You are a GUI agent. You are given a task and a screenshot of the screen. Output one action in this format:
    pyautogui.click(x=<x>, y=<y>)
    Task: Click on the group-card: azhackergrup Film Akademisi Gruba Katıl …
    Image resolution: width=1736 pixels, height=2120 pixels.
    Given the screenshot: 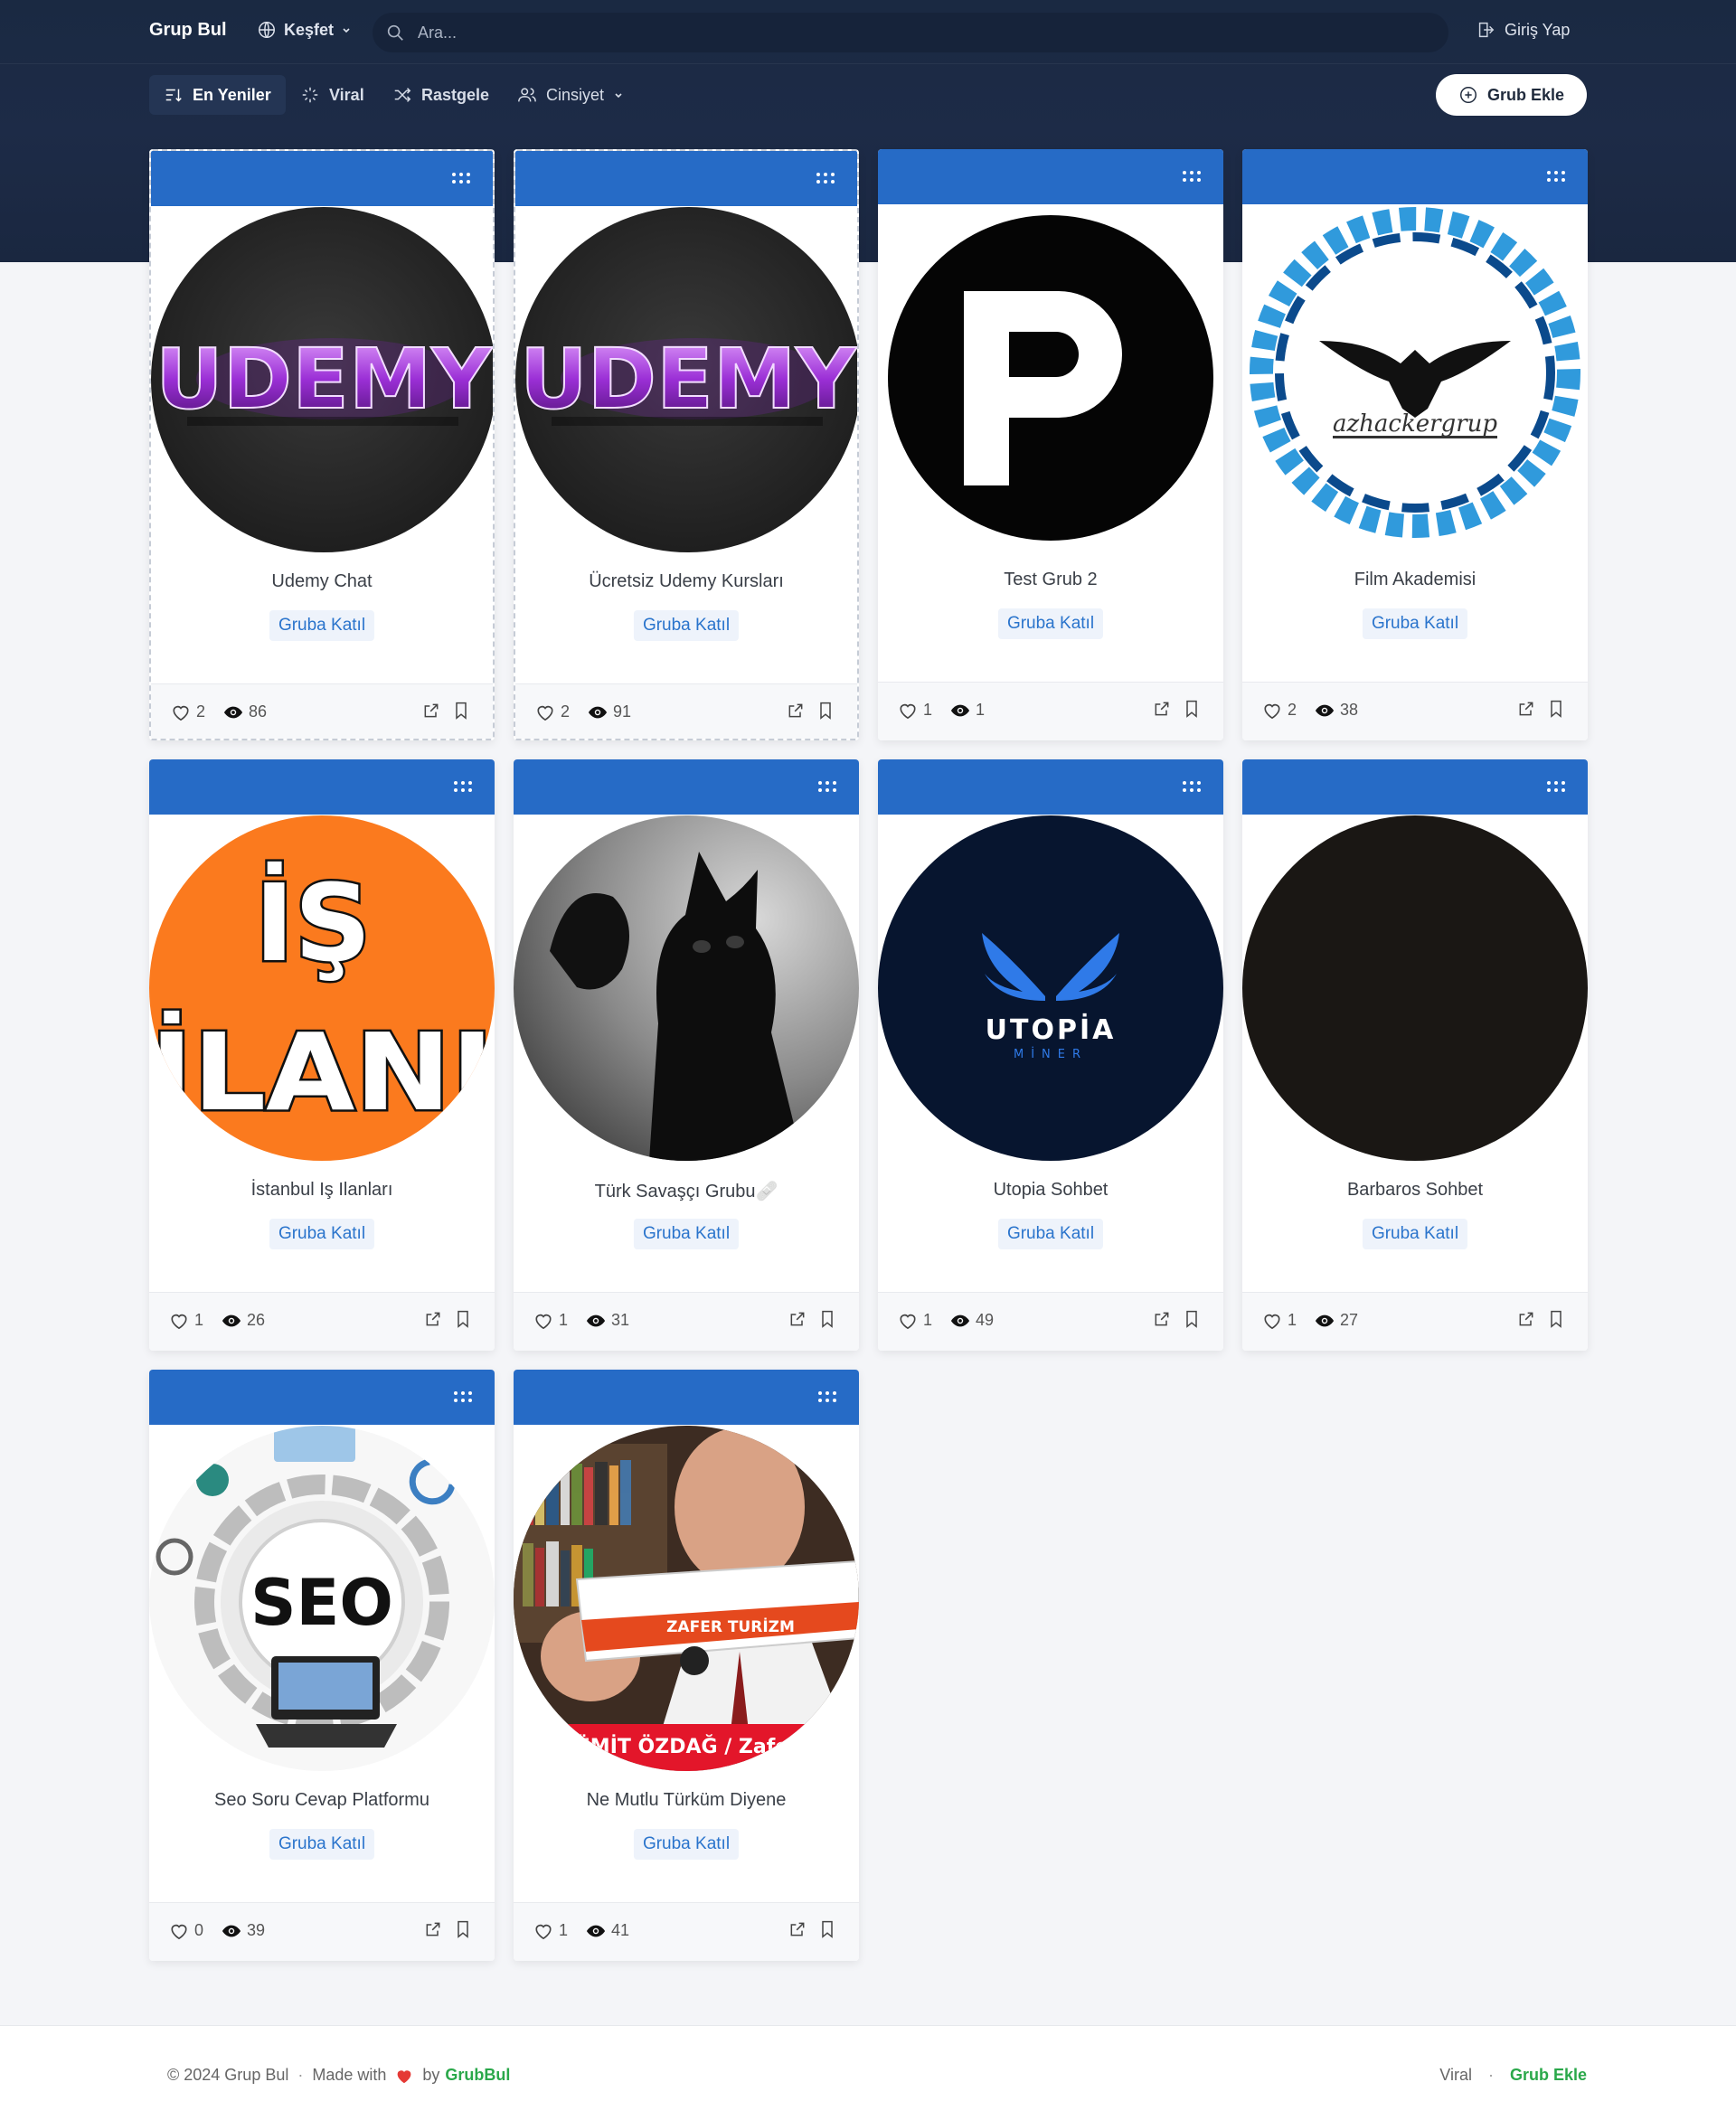 What is the action you would take?
    pyautogui.click(x=1415, y=444)
    